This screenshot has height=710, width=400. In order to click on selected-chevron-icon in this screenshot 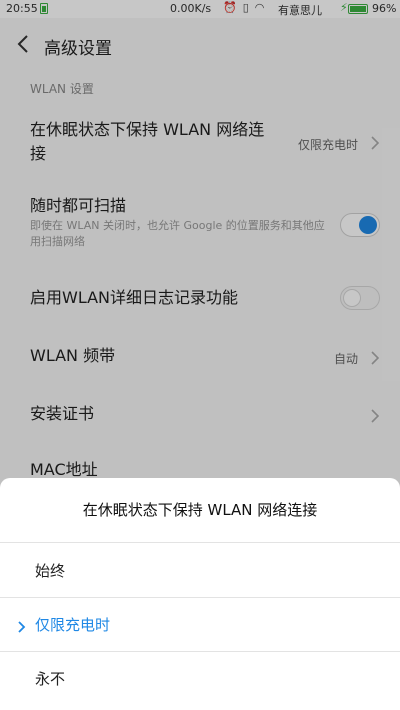, I will do `click(22, 625)`.